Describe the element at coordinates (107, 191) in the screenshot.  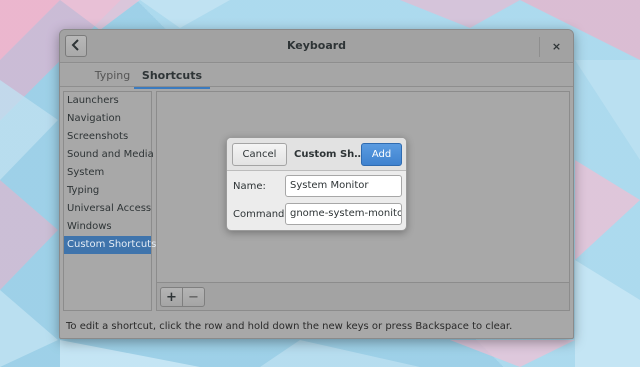
I see `sidebar-item-typing: Typing` at that location.